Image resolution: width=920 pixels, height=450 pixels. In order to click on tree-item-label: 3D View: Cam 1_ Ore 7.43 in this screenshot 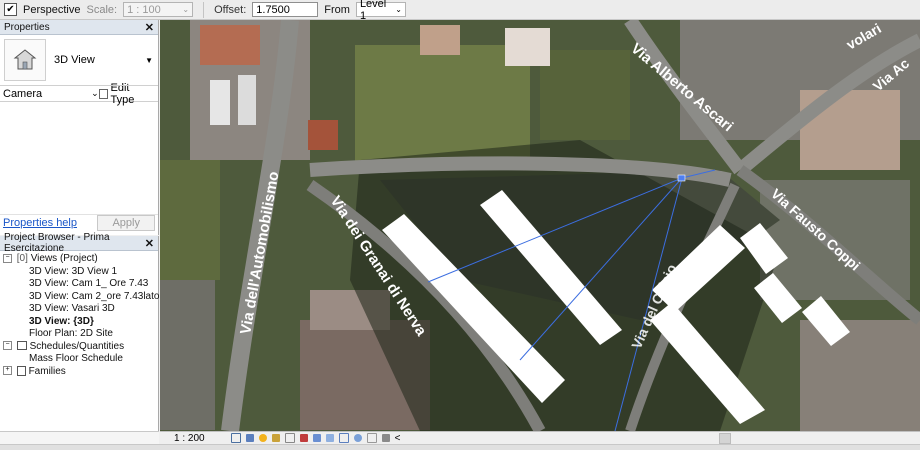, I will do `click(89, 283)`.